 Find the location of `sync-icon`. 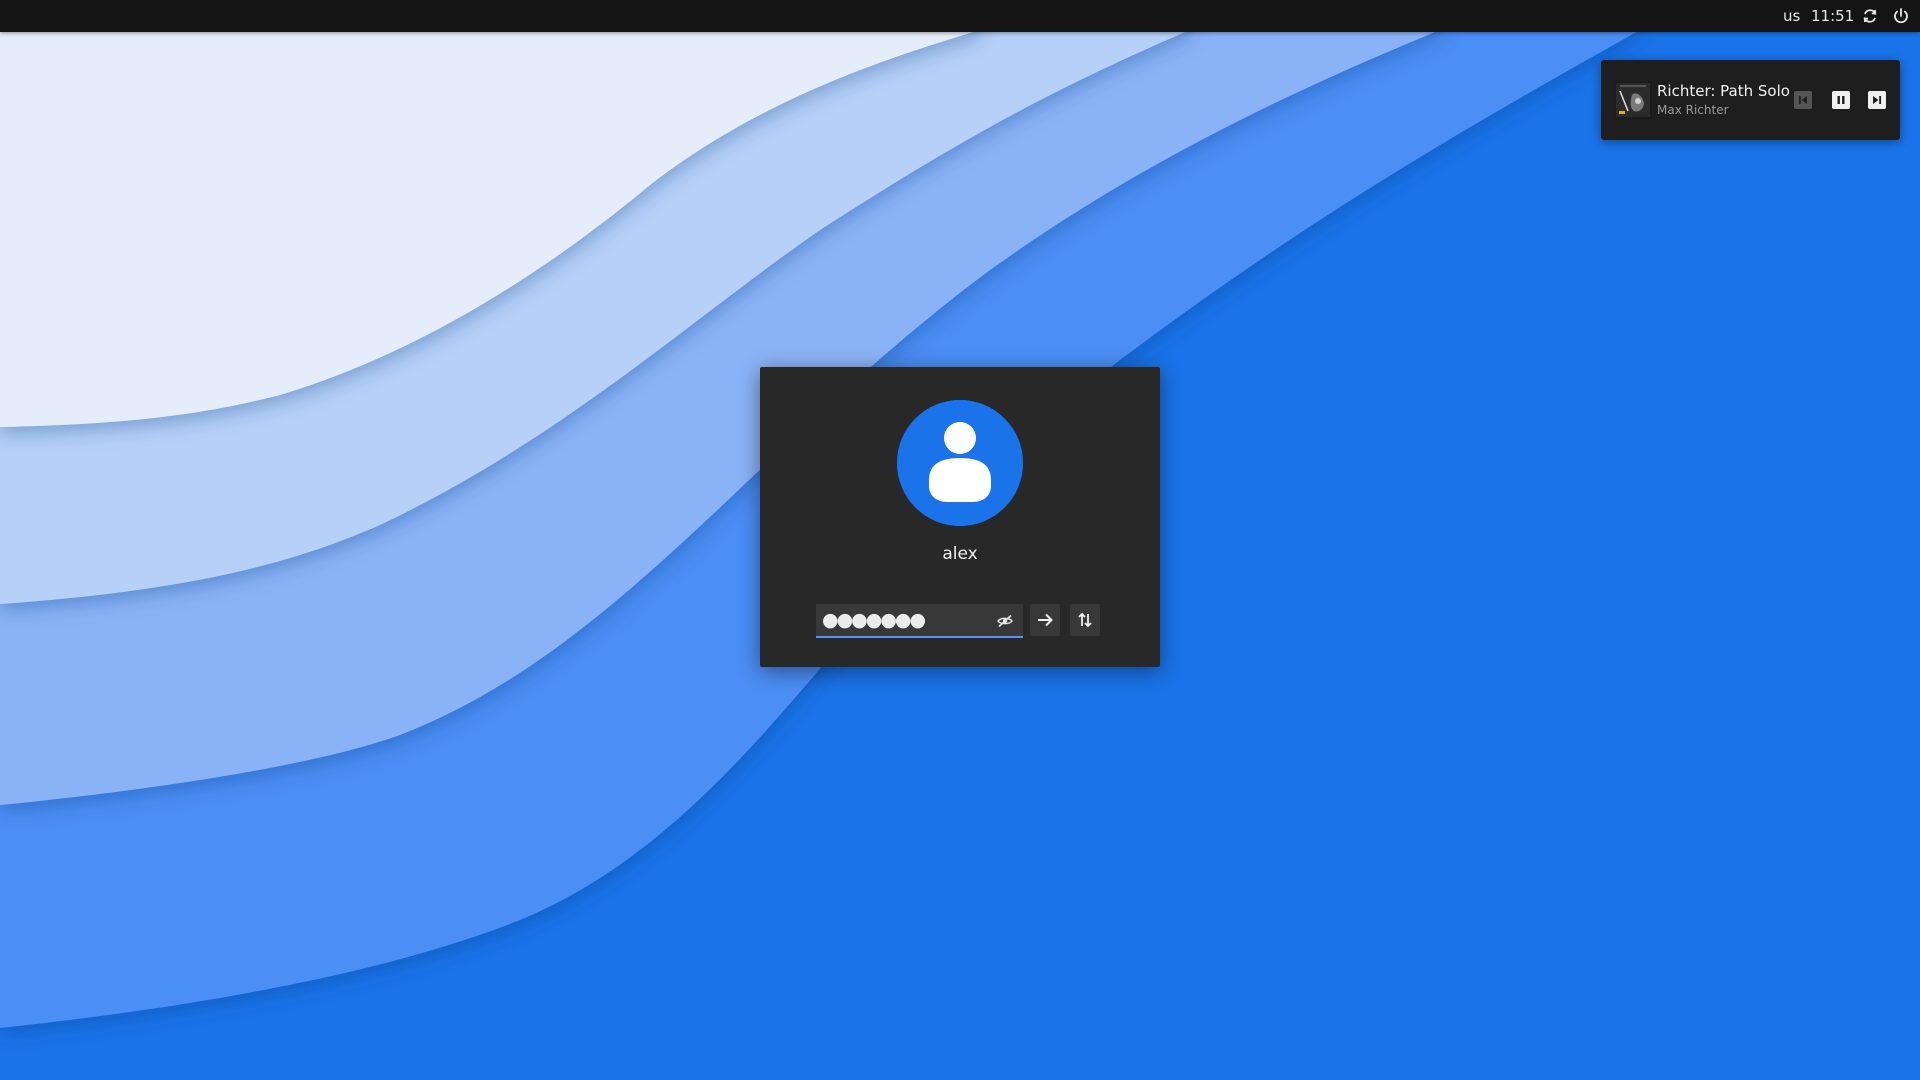

sync-icon is located at coordinates (1870, 16).